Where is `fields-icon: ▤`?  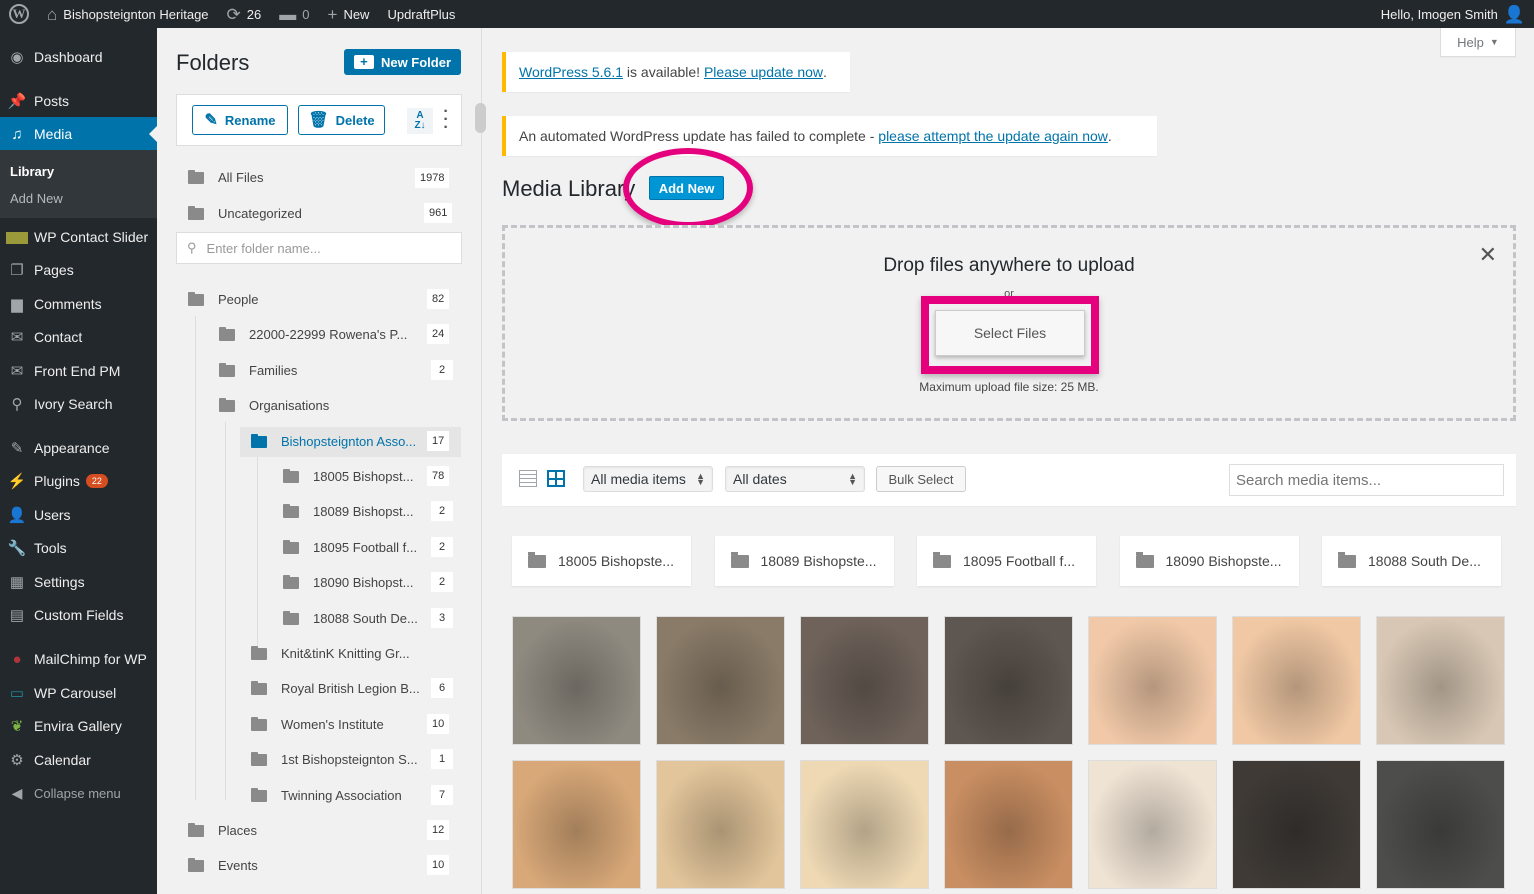 fields-icon: ▤ is located at coordinates (17, 615).